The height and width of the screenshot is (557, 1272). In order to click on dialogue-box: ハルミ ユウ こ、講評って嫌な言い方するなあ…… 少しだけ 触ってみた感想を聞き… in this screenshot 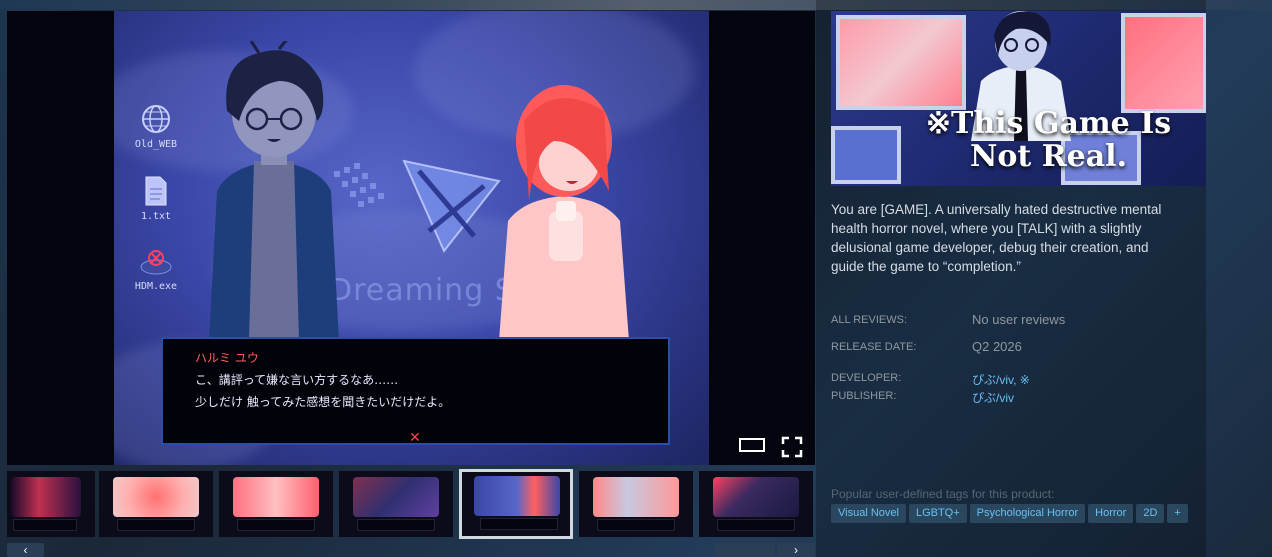, I will do `click(415, 391)`.